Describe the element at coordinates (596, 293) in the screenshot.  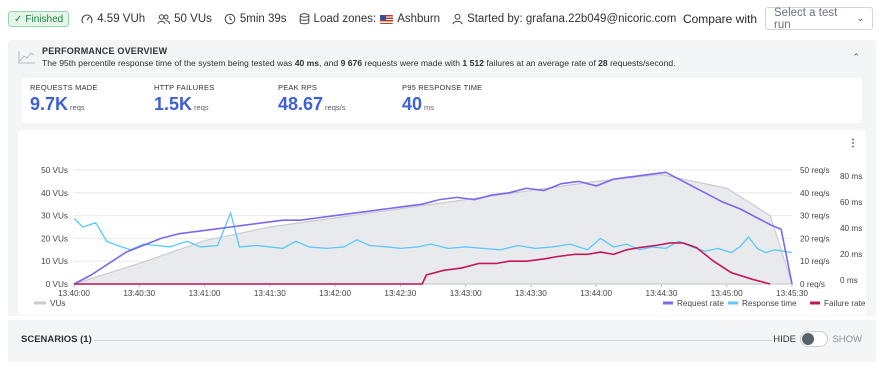
I see `x-tick-label: 13:44:00` at that location.